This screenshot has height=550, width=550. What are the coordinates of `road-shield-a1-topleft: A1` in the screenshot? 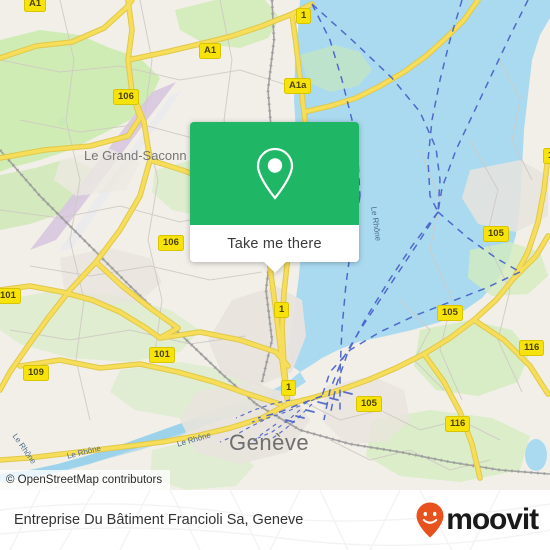 It's located at (35, 6).